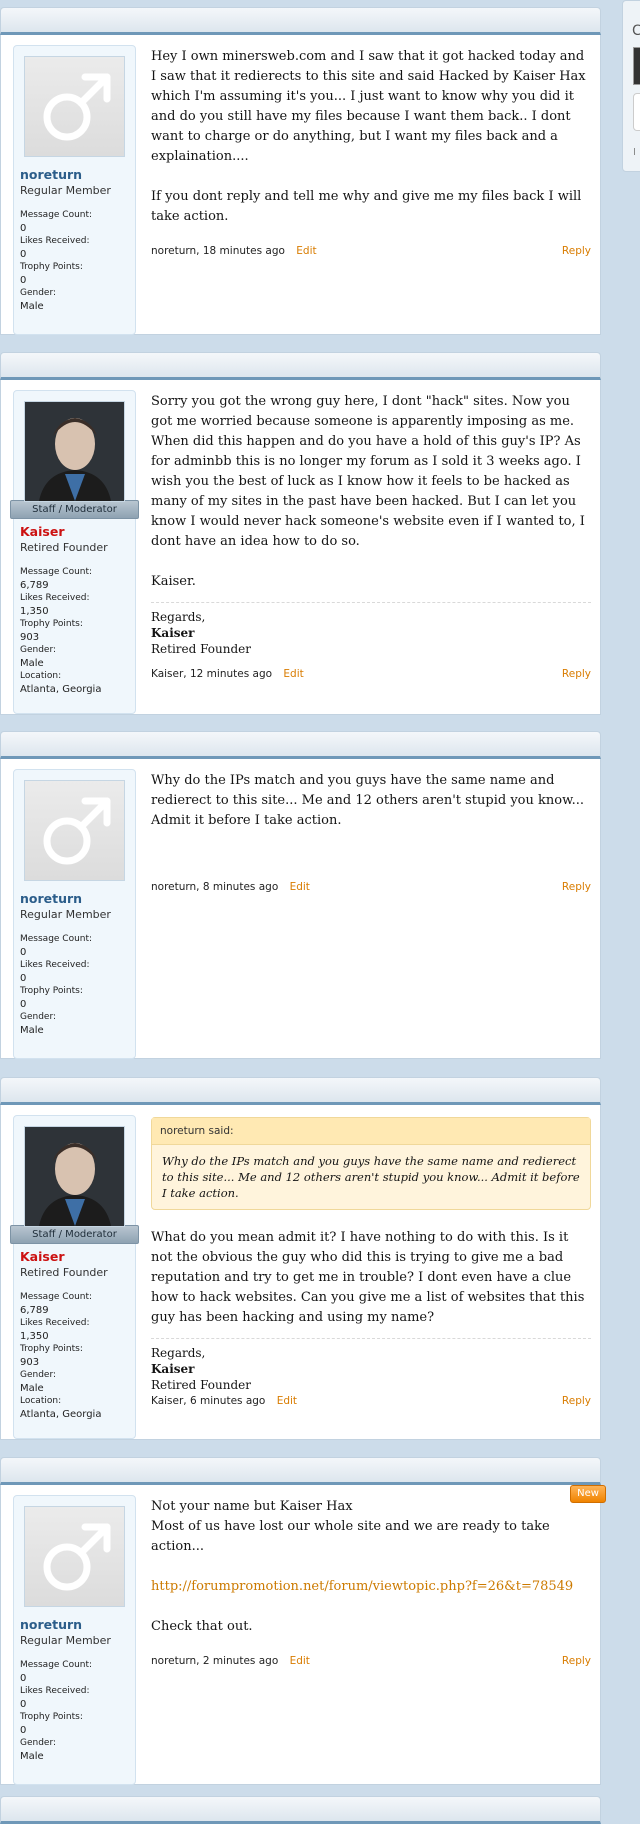  I want to click on signature-title: Retired Founder, so click(201, 649).